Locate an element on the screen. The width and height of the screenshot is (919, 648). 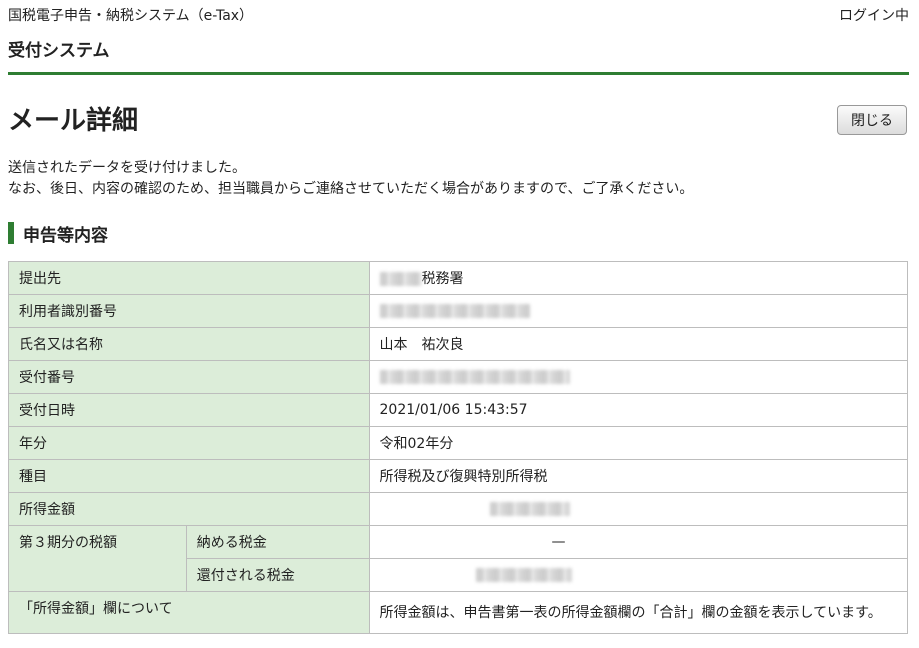
redacted-office-name is located at coordinates (400, 279).